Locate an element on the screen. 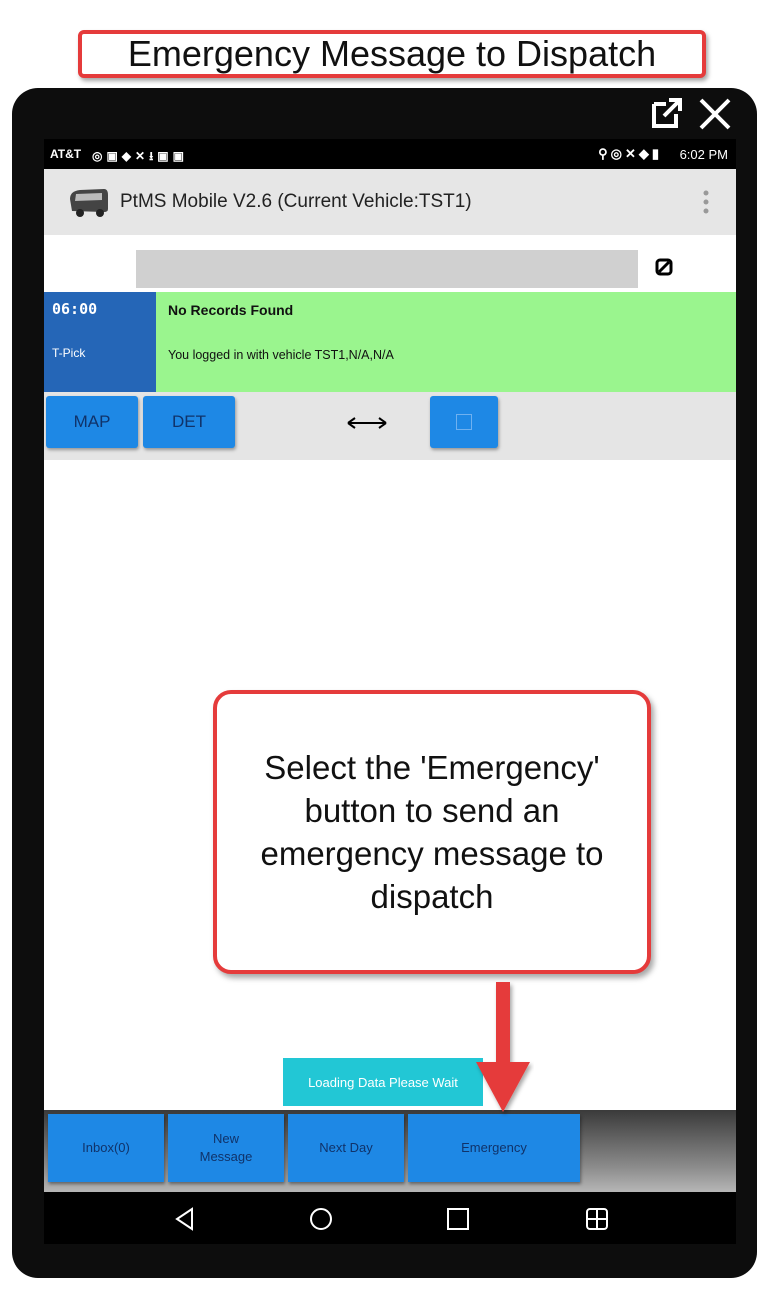 This screenshot has width=757, height=1290. android-nav-bar is located at coordinates (390, 1218).